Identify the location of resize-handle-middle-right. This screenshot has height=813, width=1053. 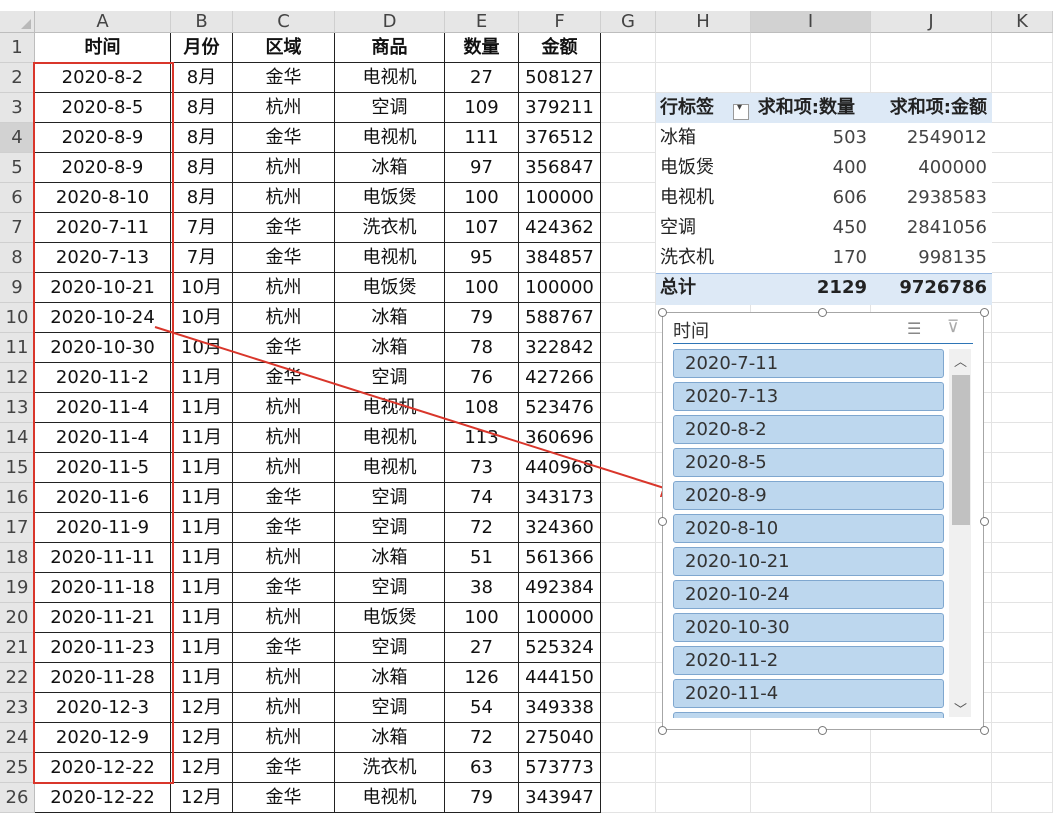
(984, 521).